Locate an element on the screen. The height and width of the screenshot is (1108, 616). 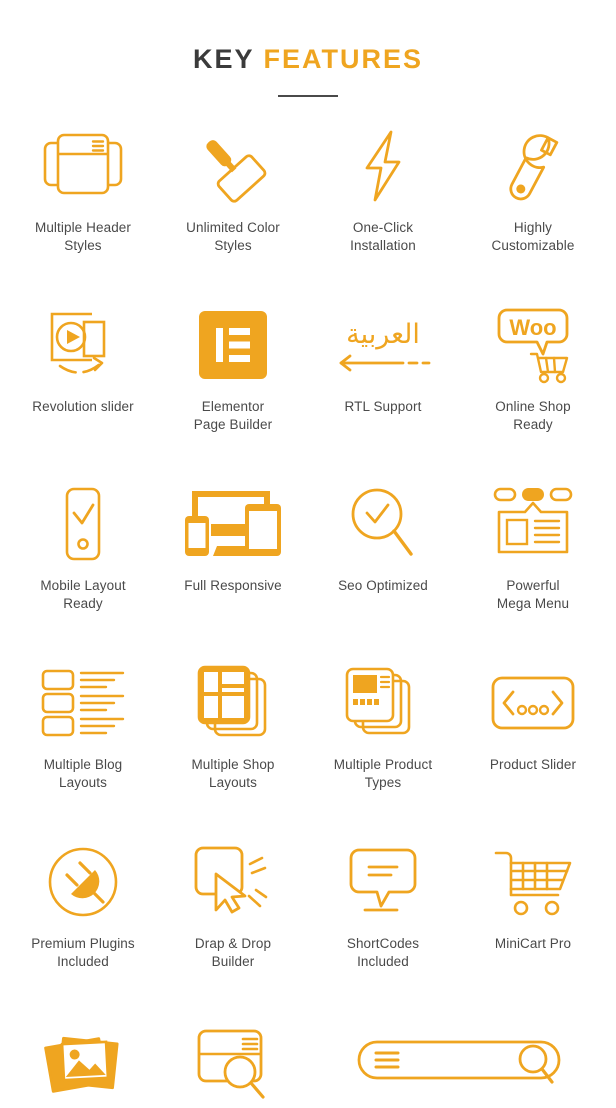
speech-bubble-lines-icon is located at coordinates (383, 882).